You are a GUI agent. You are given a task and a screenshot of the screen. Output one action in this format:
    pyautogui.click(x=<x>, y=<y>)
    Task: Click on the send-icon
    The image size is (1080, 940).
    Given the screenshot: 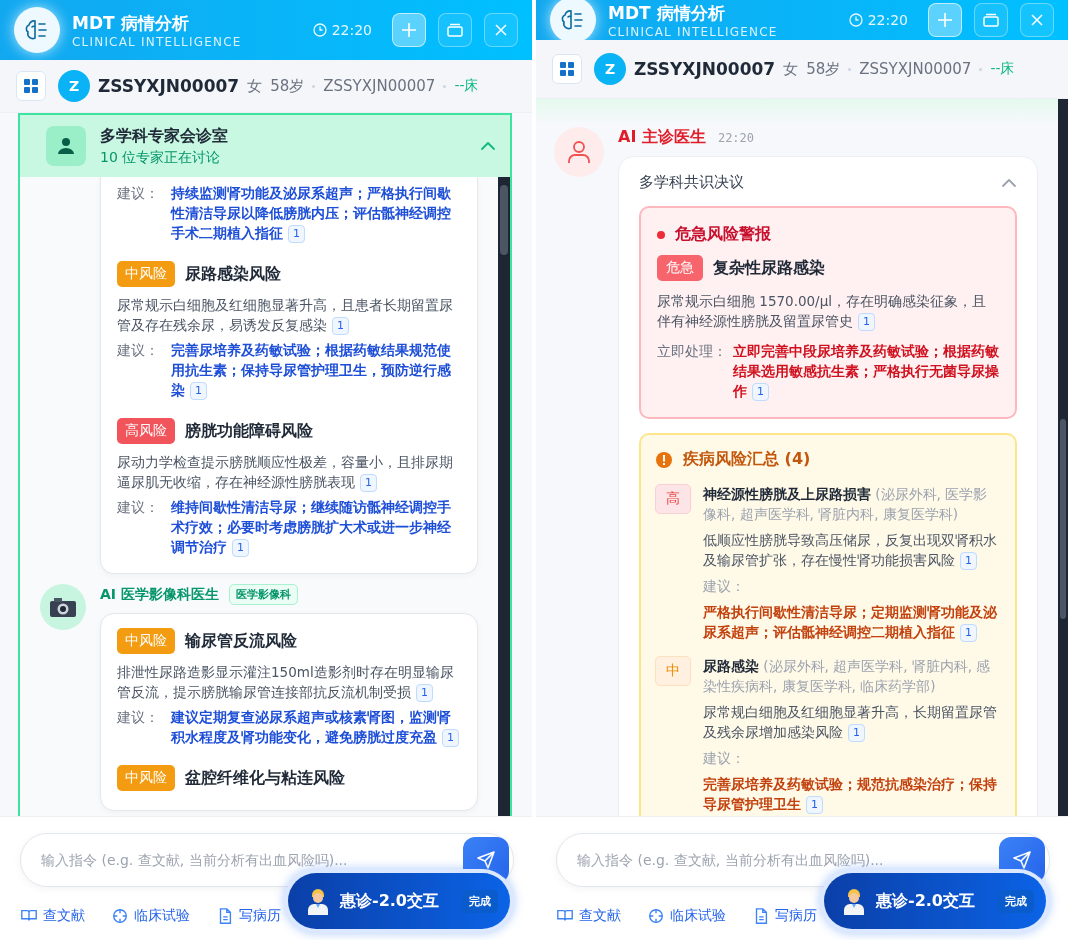 What is the action you would take?
    pyautogui.click(x=486, y=860)
    